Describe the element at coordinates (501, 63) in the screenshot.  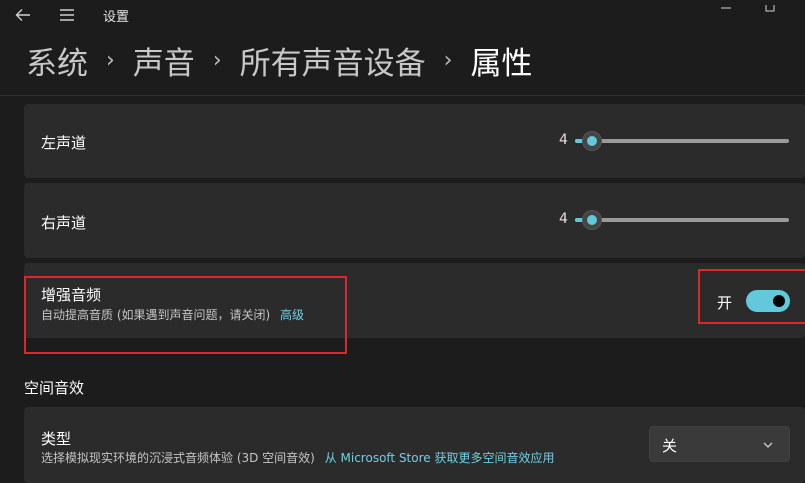
I see `page-title: 属性` at that location.